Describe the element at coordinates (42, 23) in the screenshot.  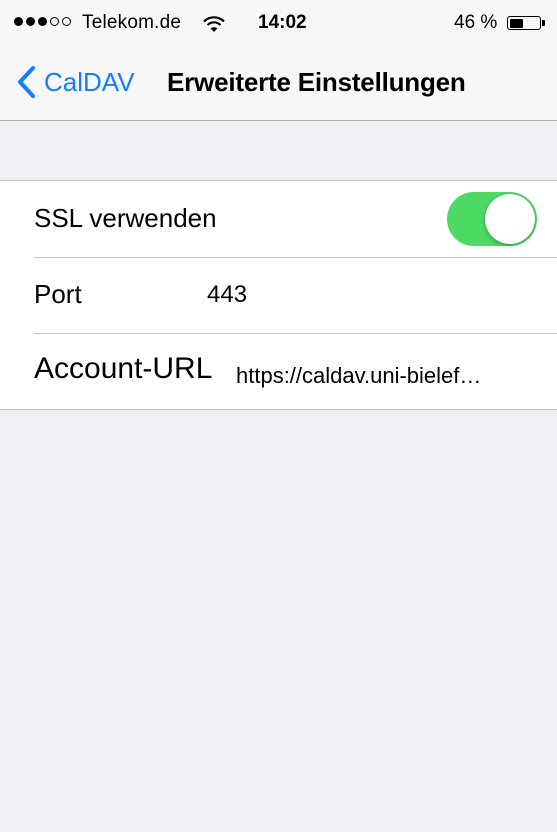
I see `signal-strength-icon` at that location.